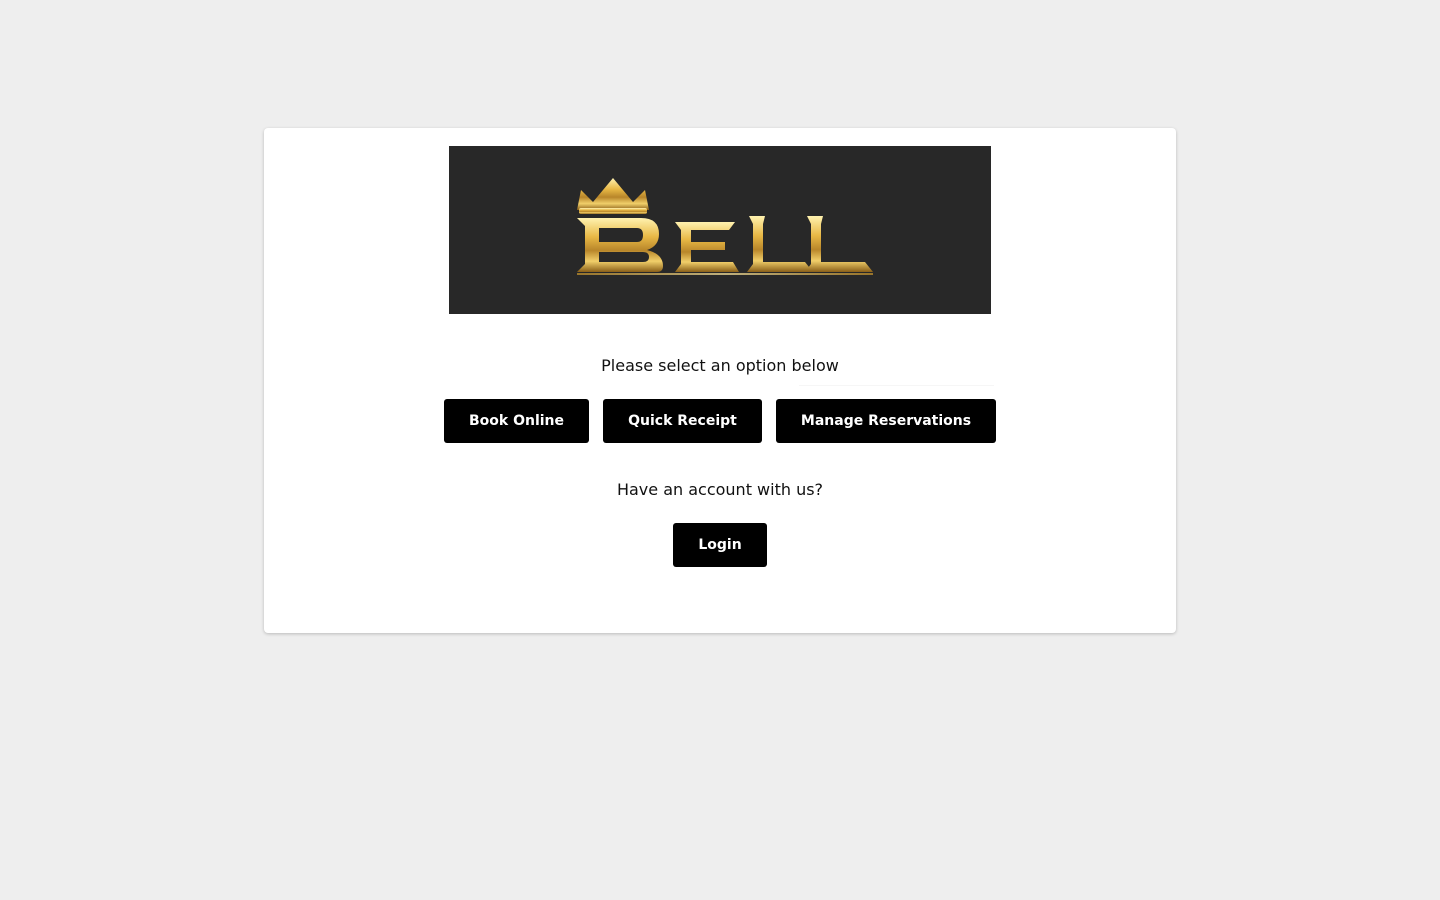 This screenshot has height=900, width=1440. Describe the element at coordinates (896, 385) in the screenshot. I see `divider` at that location.